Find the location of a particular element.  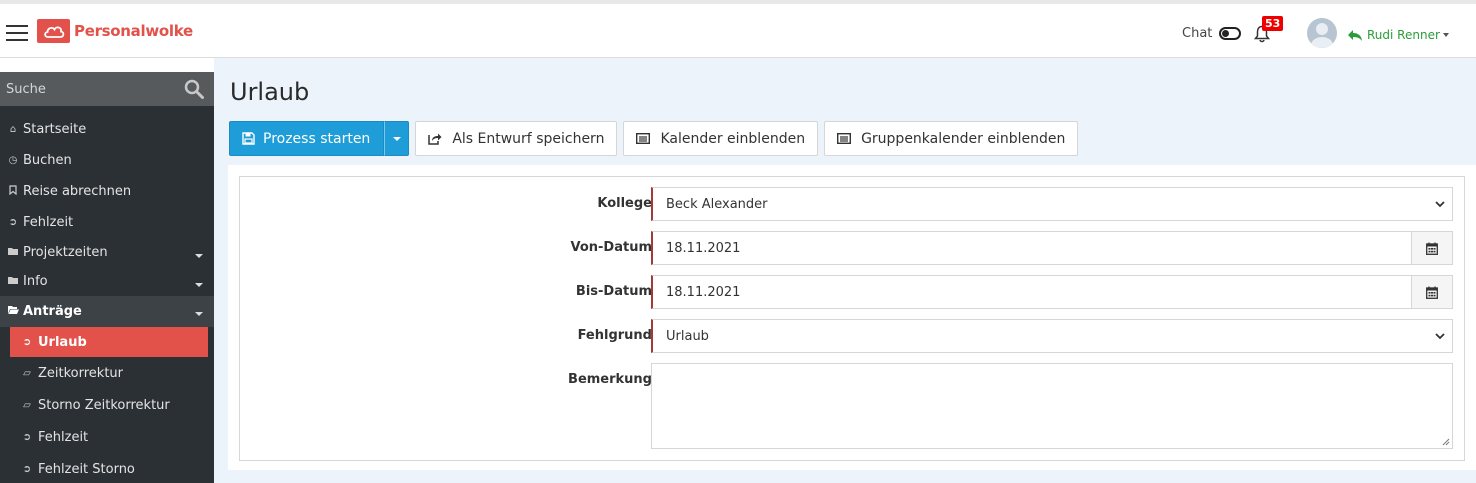

page-title: Urlaub is located at coordinates (270, 92).